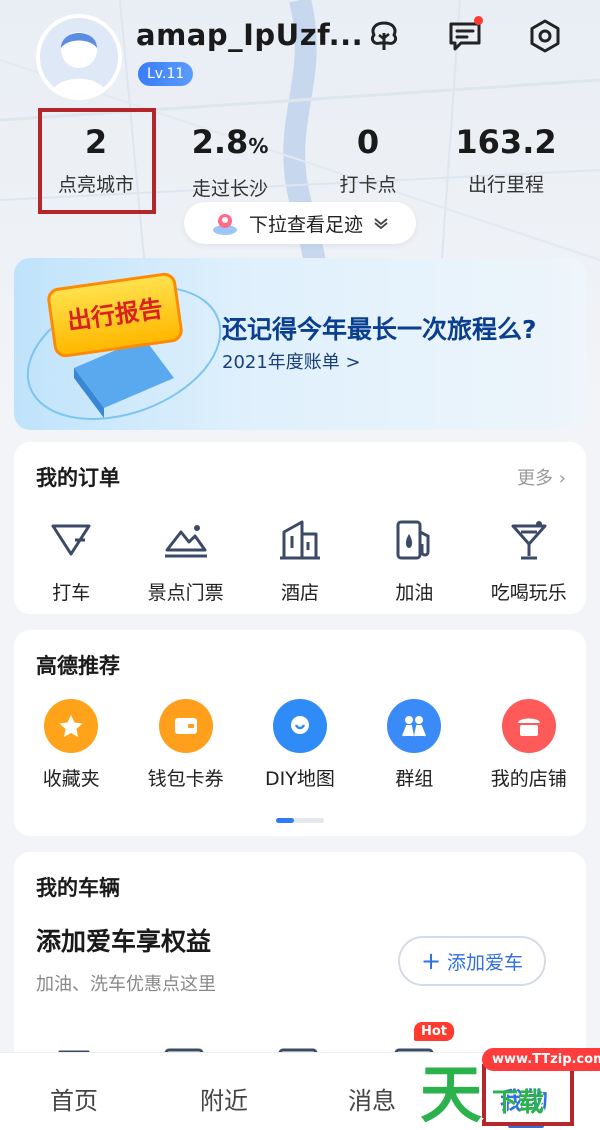  Describe the element at coordinates (71, 779) in the screenshot. I see `recommend-item-label: 收藏夹` at that location.